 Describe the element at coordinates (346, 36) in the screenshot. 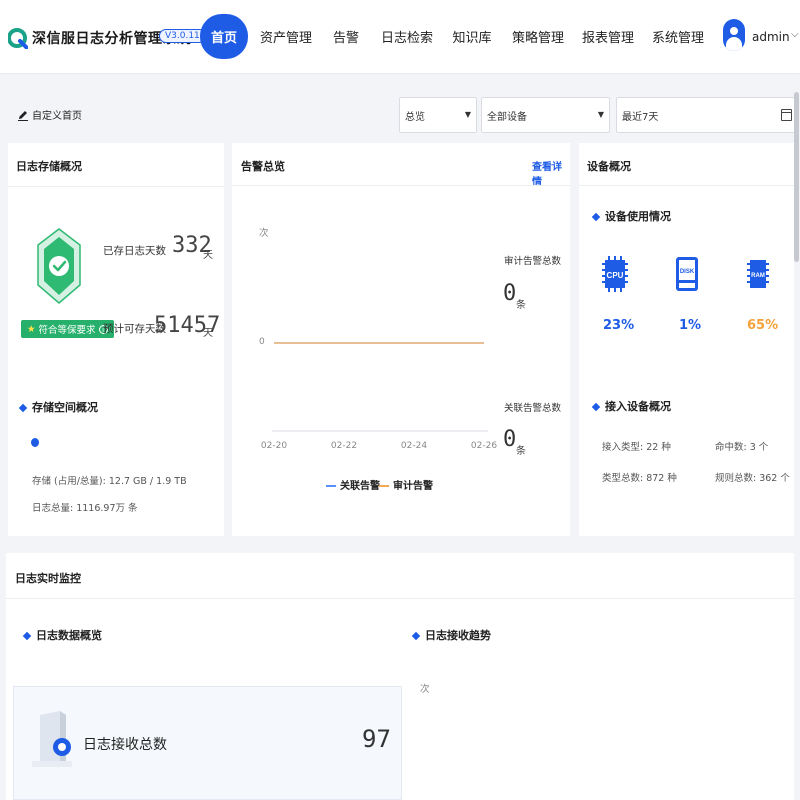

I see `nav-alarm: 告警` at that location.